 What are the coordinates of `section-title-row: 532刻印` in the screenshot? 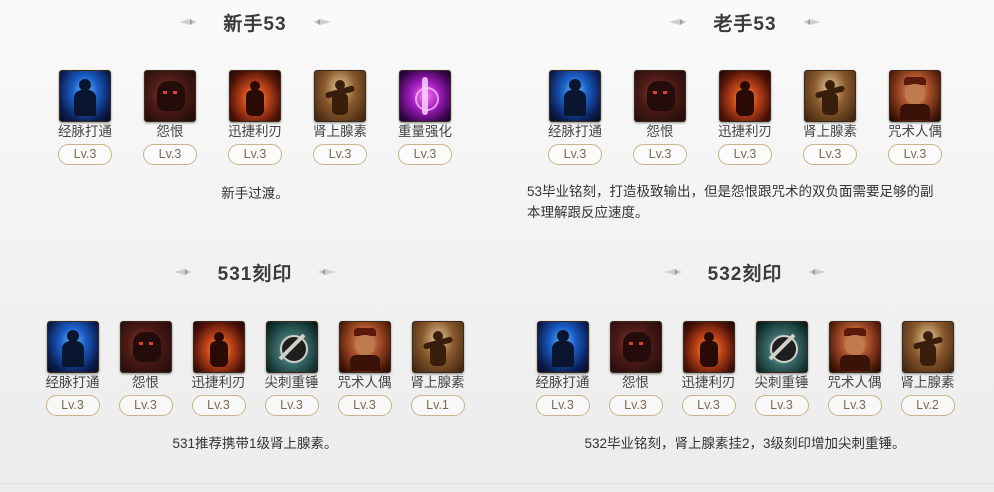 It's located at (745, 272).